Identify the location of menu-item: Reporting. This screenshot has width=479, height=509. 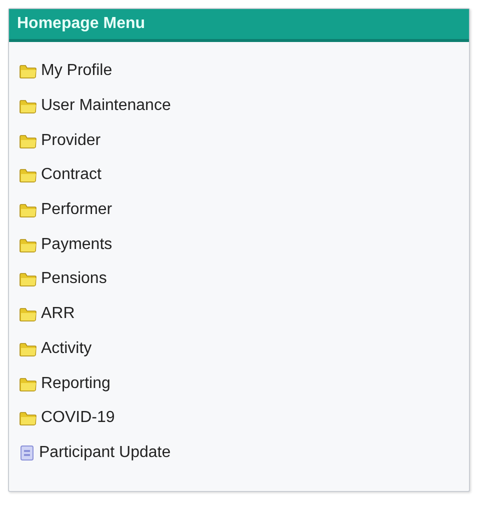
(64, 383).